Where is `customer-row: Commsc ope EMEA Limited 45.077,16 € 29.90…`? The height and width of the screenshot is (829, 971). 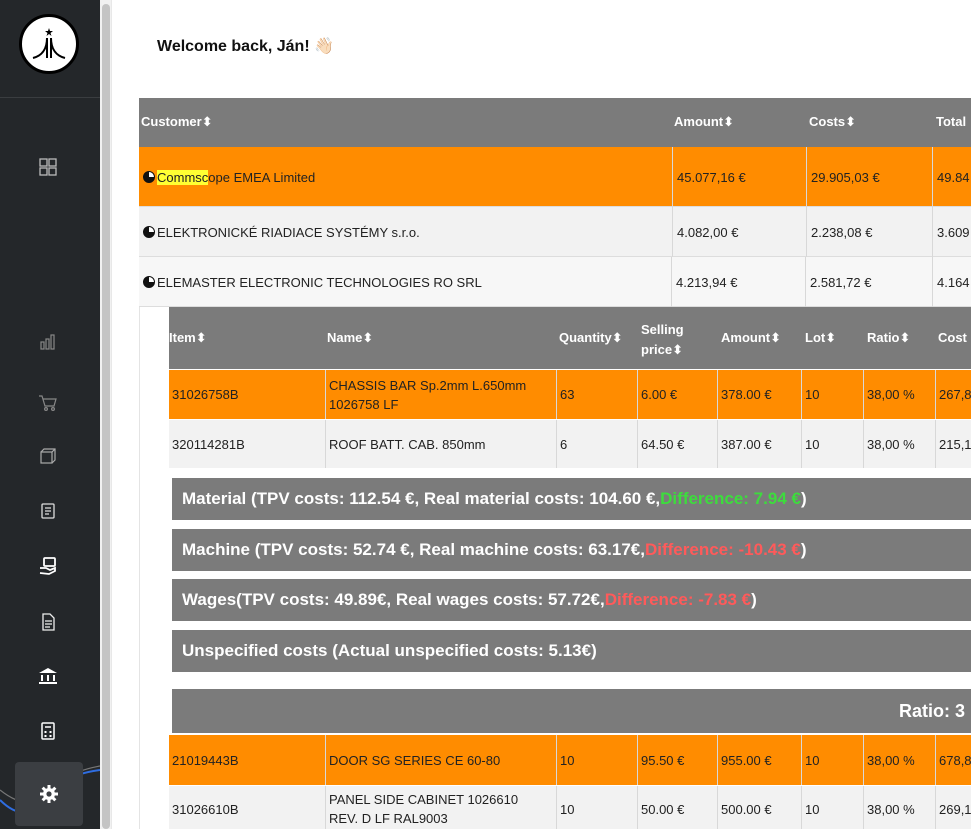
customer-row: Commsc ope EMEA Limited 45.077,16 € 29.90… is located at coordinates (555, 177).